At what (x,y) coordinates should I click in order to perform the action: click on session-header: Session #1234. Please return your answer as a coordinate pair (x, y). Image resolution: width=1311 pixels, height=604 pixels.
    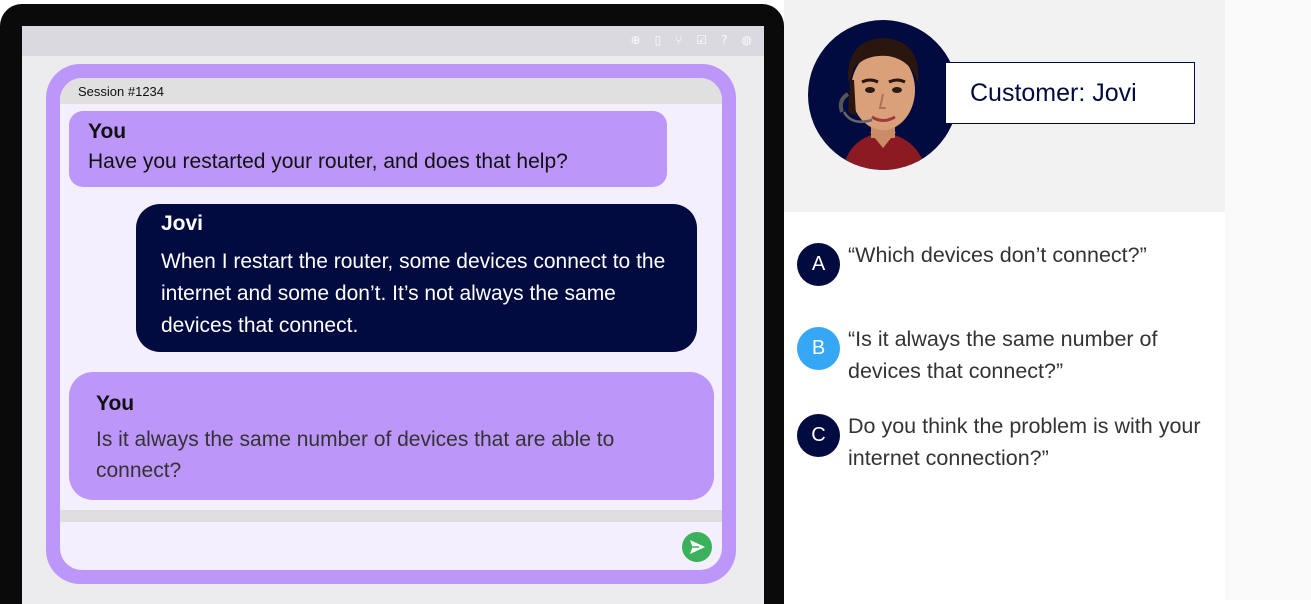
    Looking at the image, I should click on (391, 91).